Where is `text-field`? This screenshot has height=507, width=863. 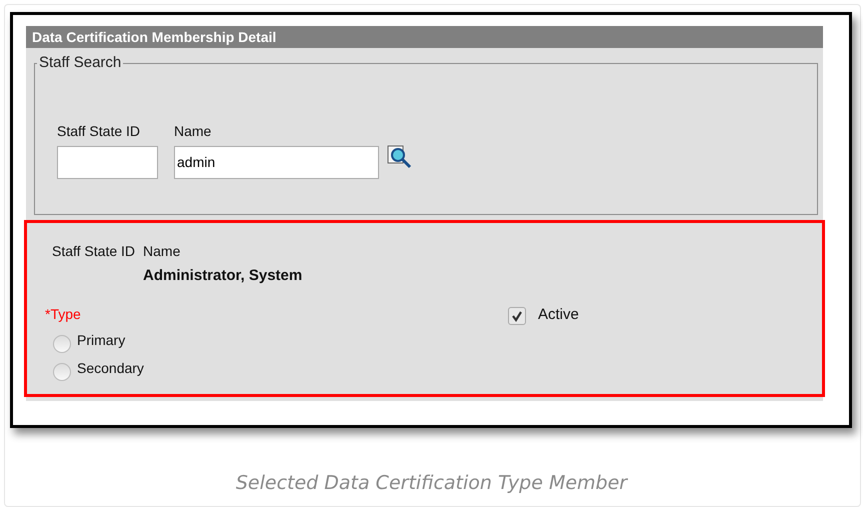
text-field is located at coordinates (107, 162).